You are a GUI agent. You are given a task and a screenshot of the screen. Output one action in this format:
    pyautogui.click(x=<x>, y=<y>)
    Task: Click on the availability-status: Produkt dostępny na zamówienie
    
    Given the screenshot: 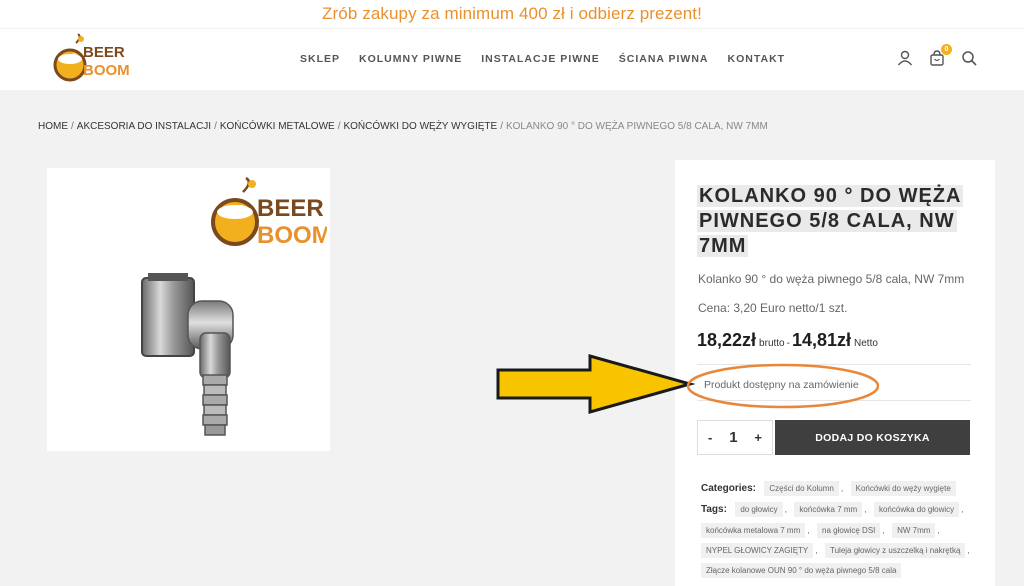 What is the action you would take?
    pyautogui.click(x=781, y=385)
    